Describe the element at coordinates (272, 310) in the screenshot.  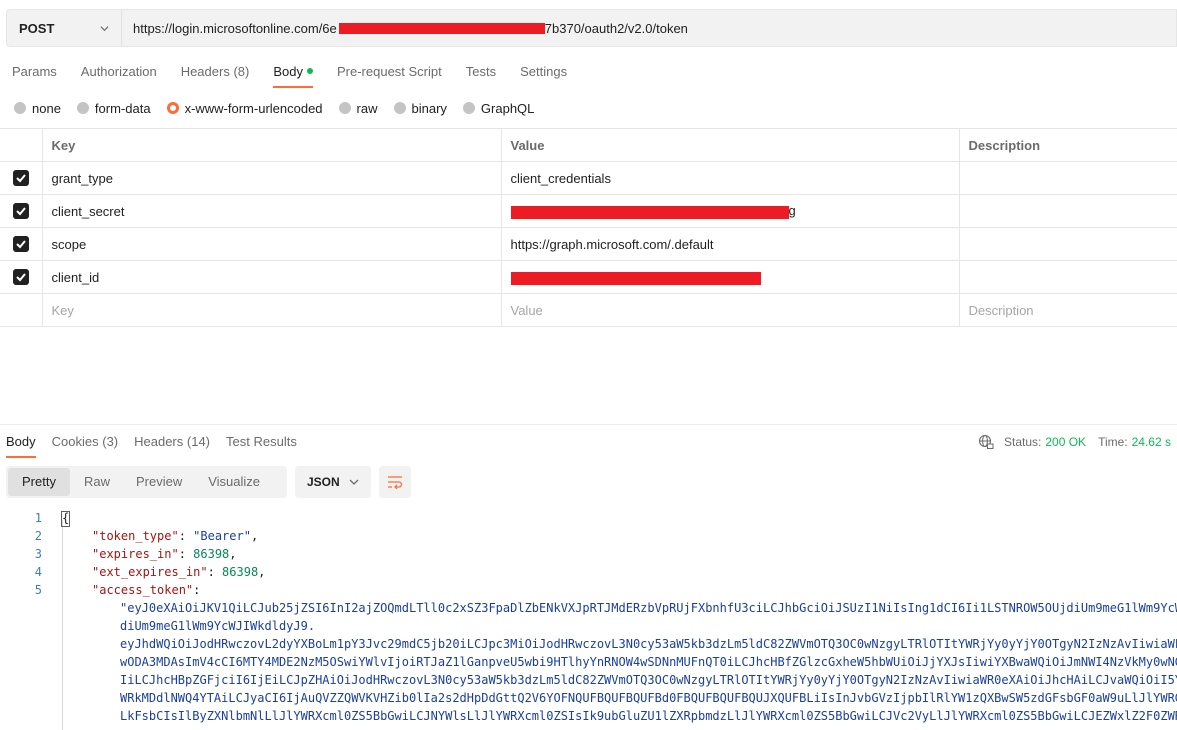
I see `new-key-input: Key` at that location.